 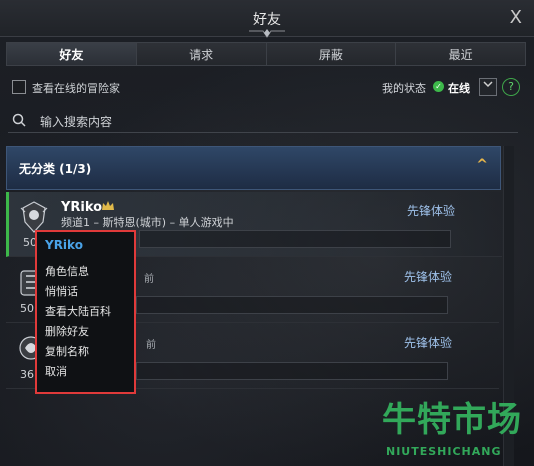 I want to click on watermark-text: NIUTESHICHANG, so click(x=444, y=451).